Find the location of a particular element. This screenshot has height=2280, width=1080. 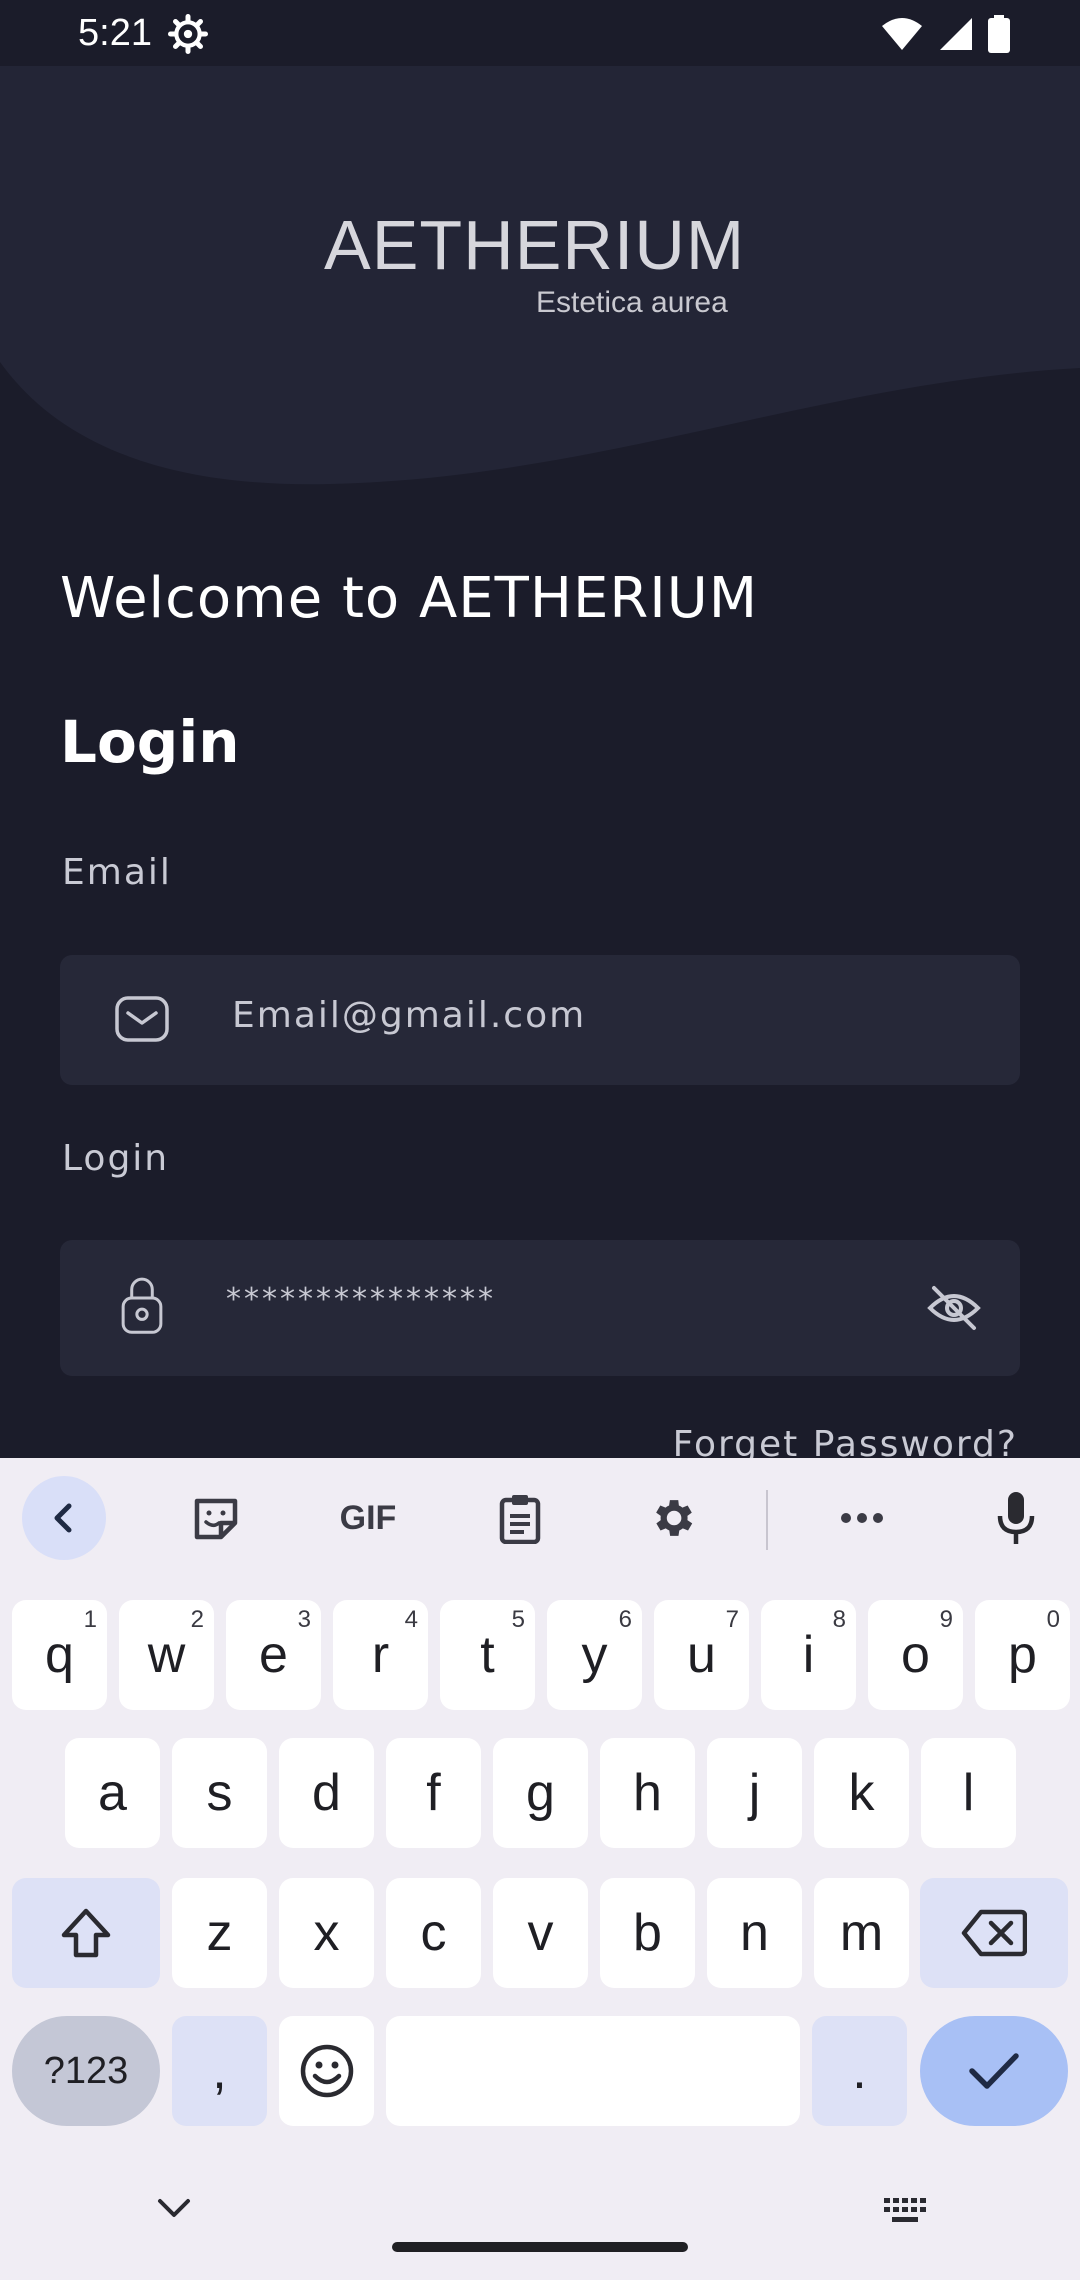

more-icon is located at coordinates (862, 1518).